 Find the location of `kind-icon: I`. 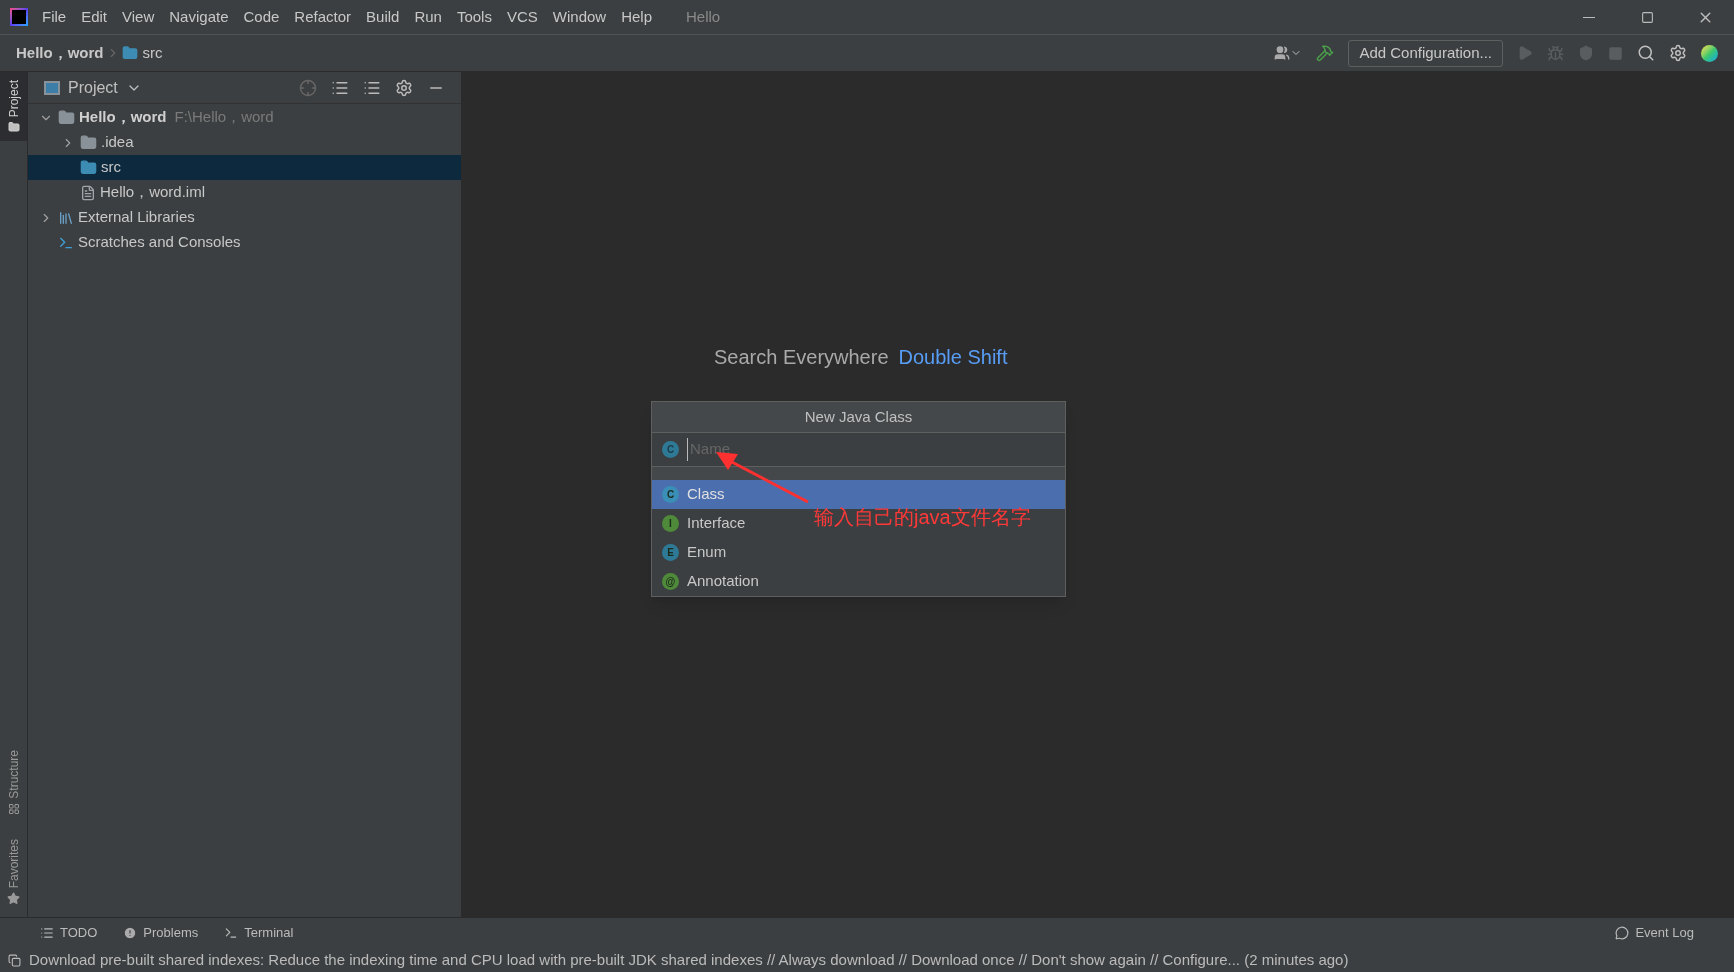

kind-icon: I is located at coordinates (670, 523).